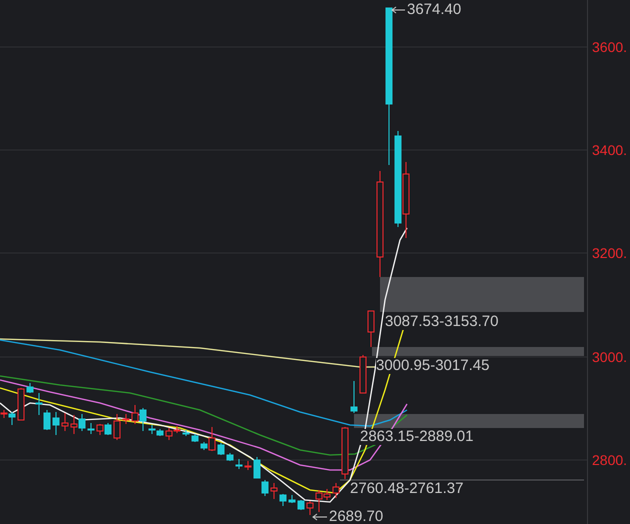  I want to click on low-price-label: 2689.70, so click(356, 516).